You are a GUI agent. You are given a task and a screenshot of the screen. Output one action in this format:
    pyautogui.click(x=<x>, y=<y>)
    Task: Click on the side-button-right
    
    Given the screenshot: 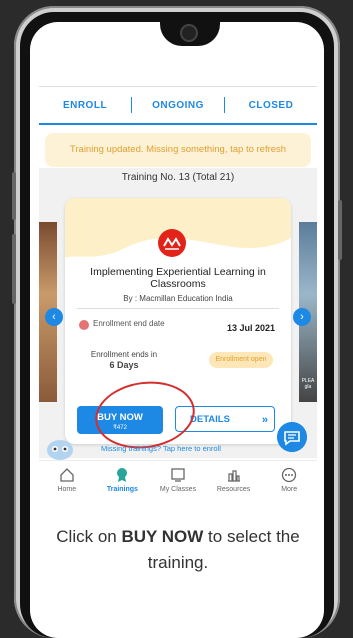 What is the action you would take?
    pyautogui.click(x=340, y=230)
    